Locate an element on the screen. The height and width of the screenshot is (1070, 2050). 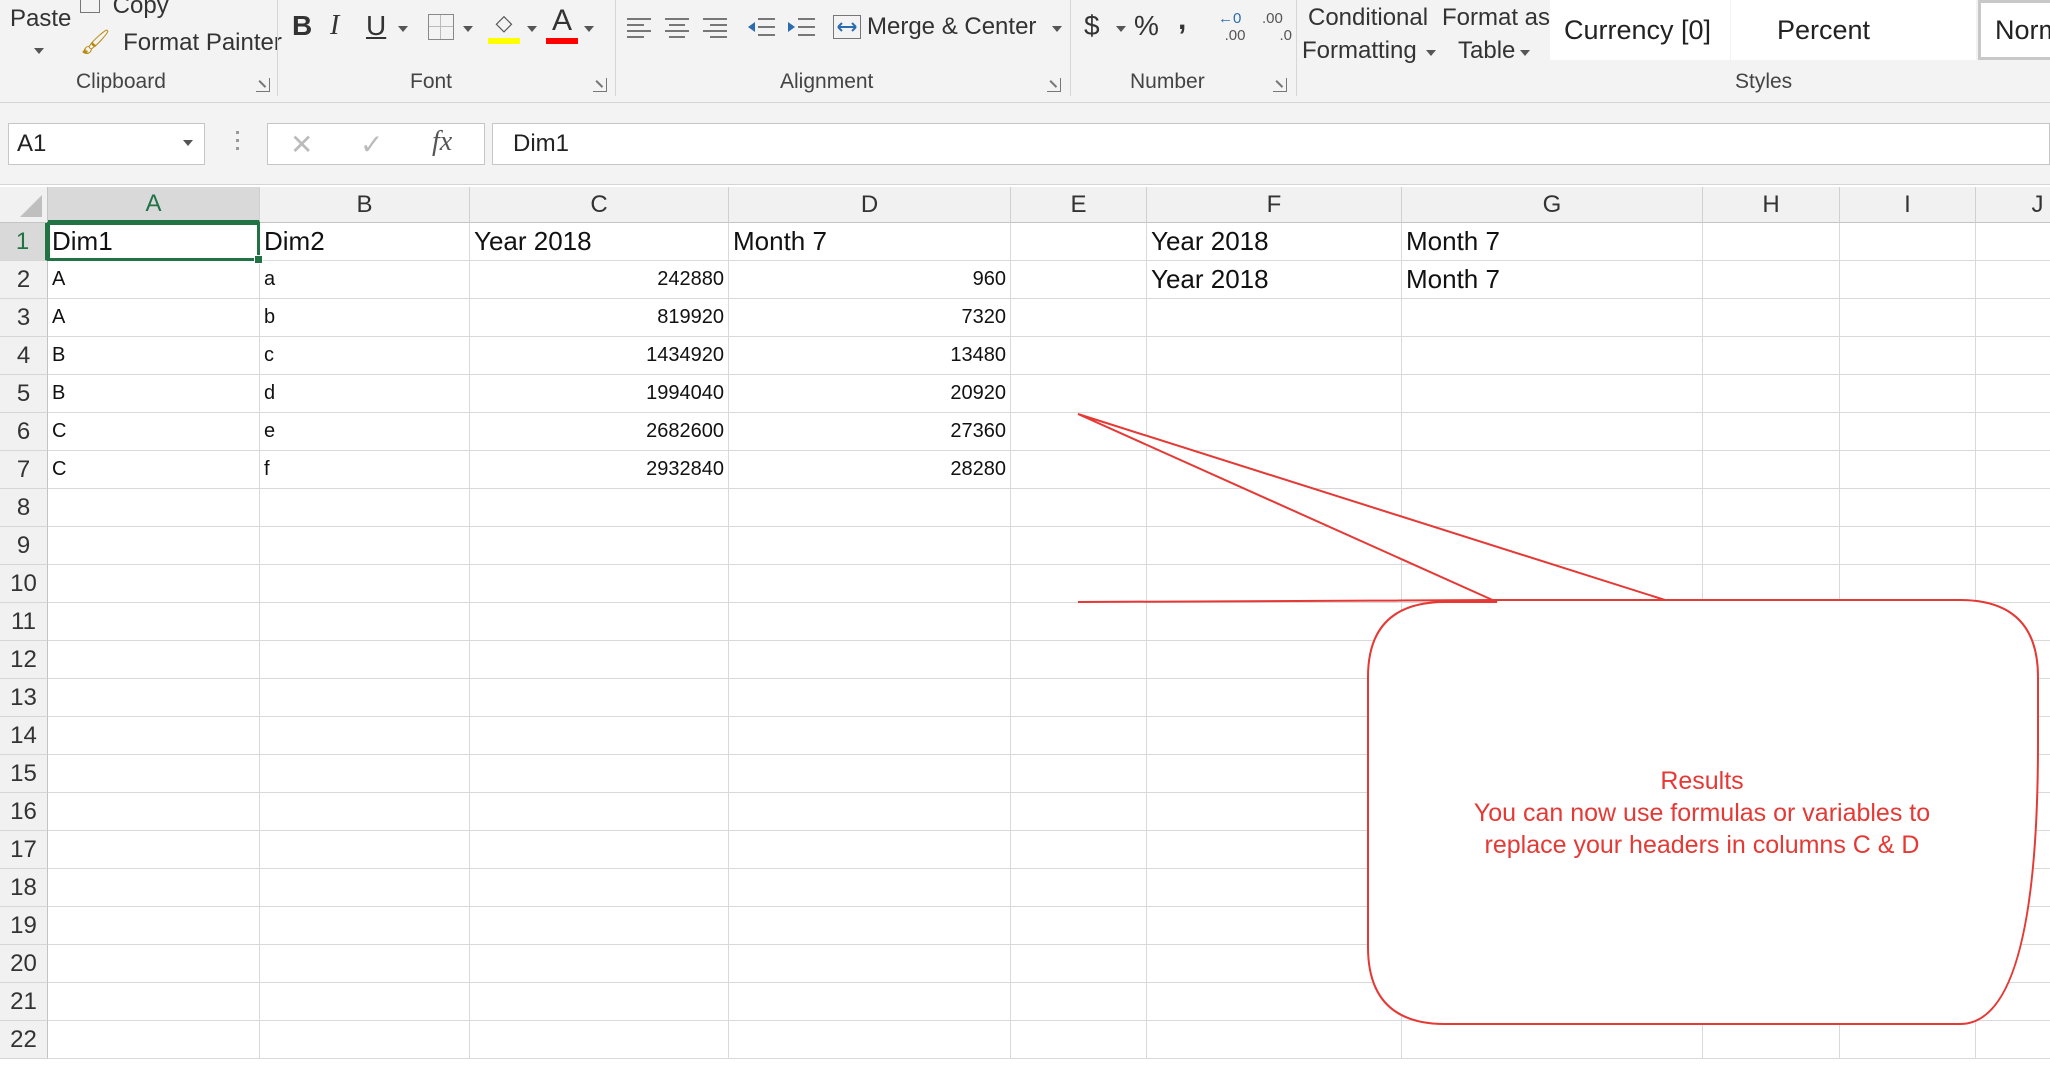
fill-color-button: ◇ is located at coordinates (504, 27).